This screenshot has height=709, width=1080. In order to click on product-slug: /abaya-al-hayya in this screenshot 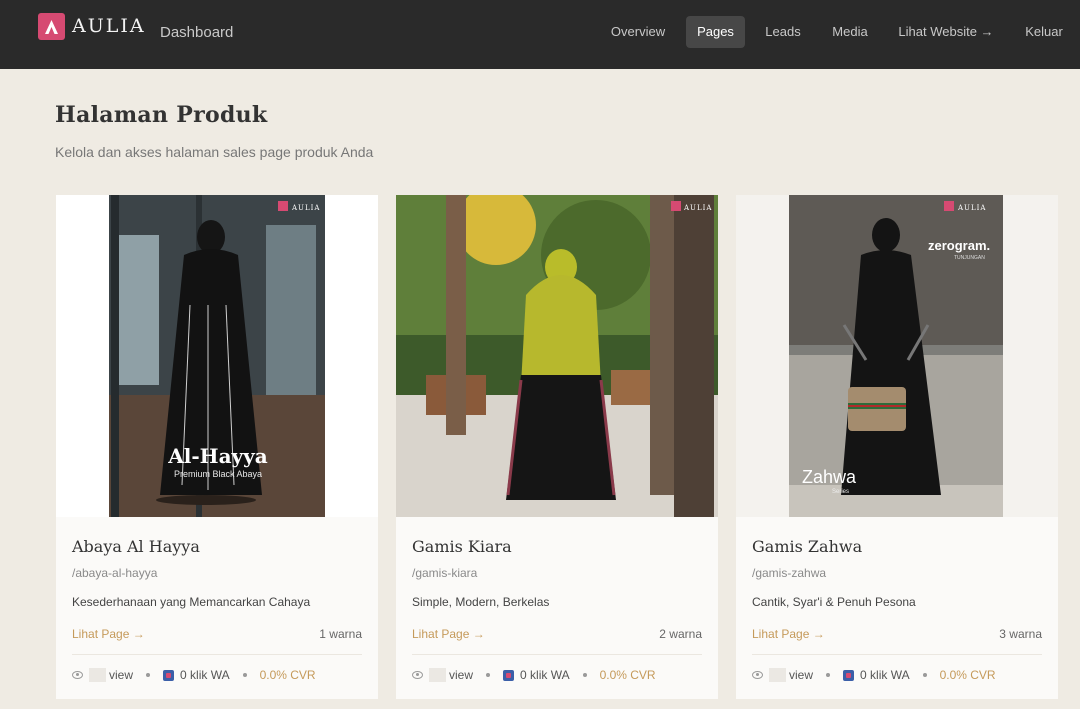, I will do `click(115, 573)`.